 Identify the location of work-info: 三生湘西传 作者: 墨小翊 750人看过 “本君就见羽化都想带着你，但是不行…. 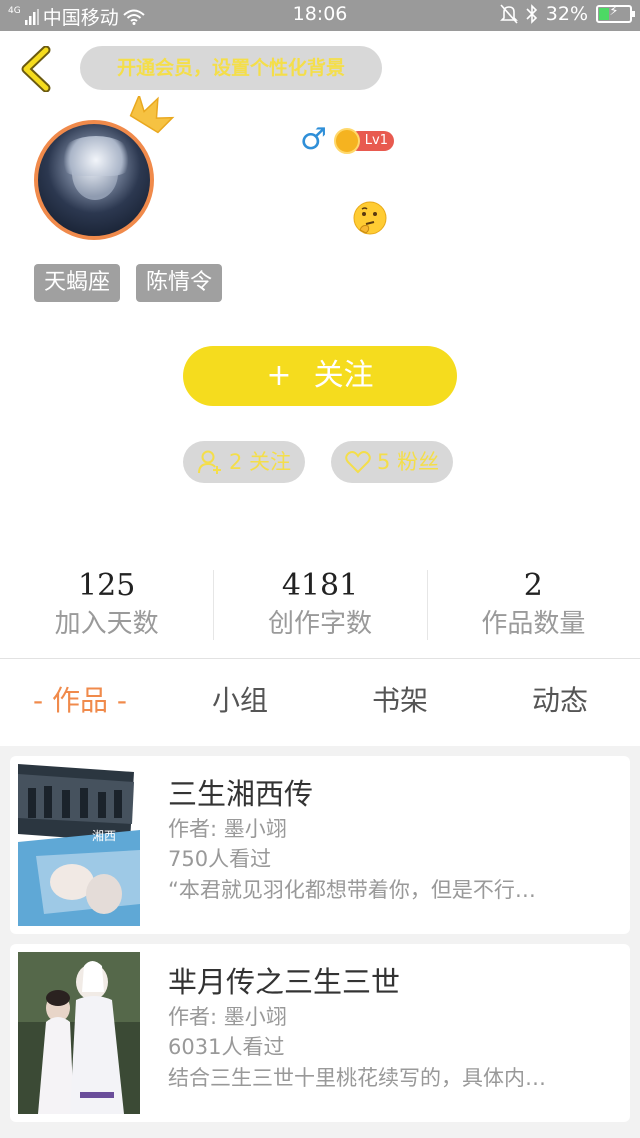
(388, 840).